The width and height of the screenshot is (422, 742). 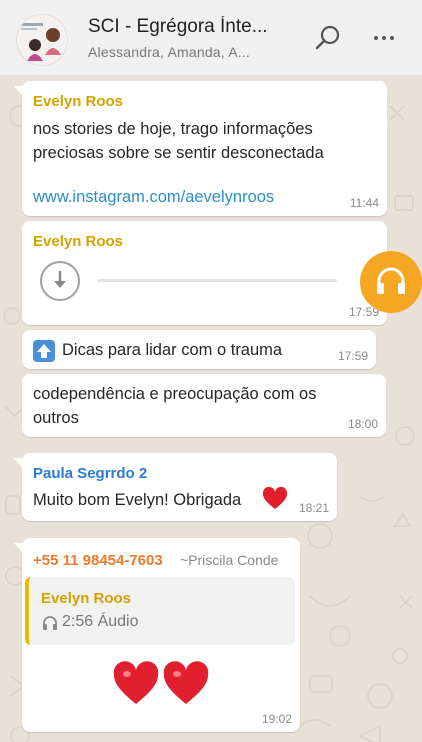 I want to click on download-arrow-icon, so click(x=60, y=279).